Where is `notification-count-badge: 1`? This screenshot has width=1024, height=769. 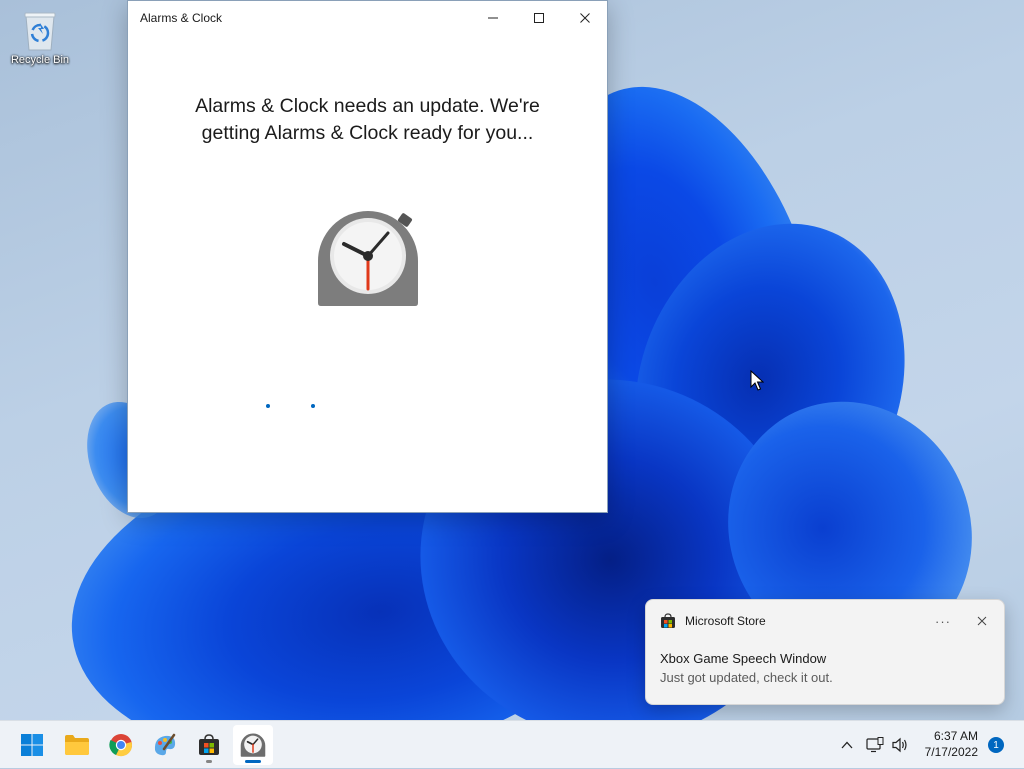
notification-count-badge: 1 is located at coordinates (996, 745).